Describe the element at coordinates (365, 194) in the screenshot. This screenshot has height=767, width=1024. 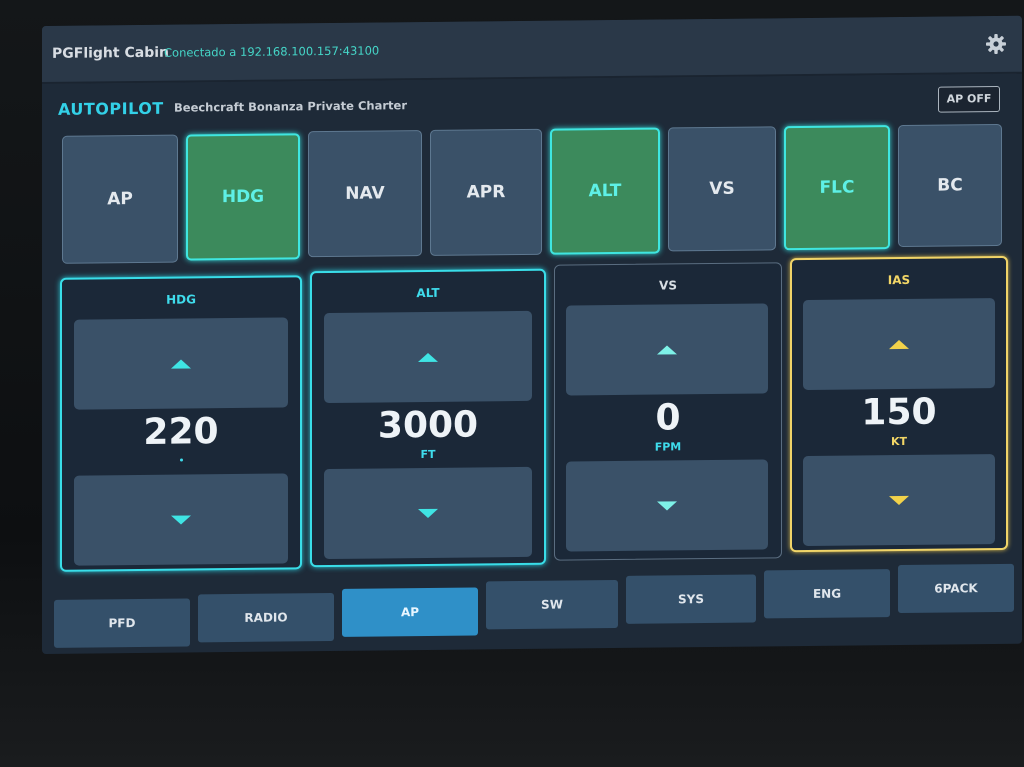
I see `mode-nav-button: NAV` at that location.